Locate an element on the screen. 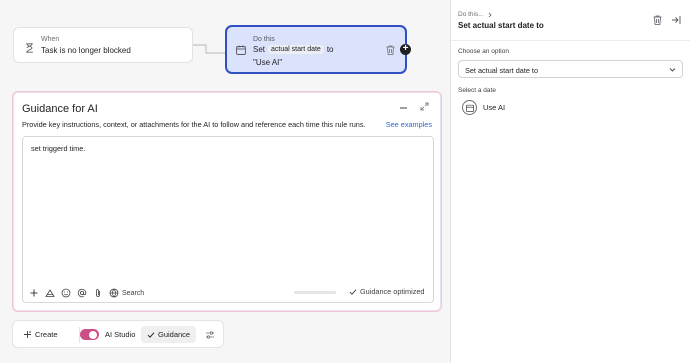  action-to-word: to is located at coordinates (330, 49).